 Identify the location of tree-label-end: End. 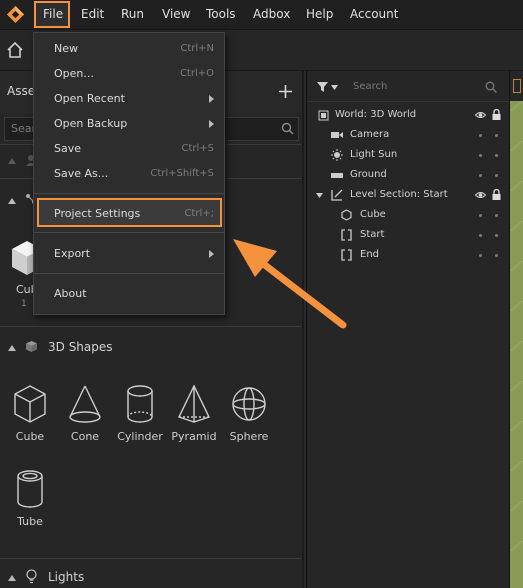
(370, 254).